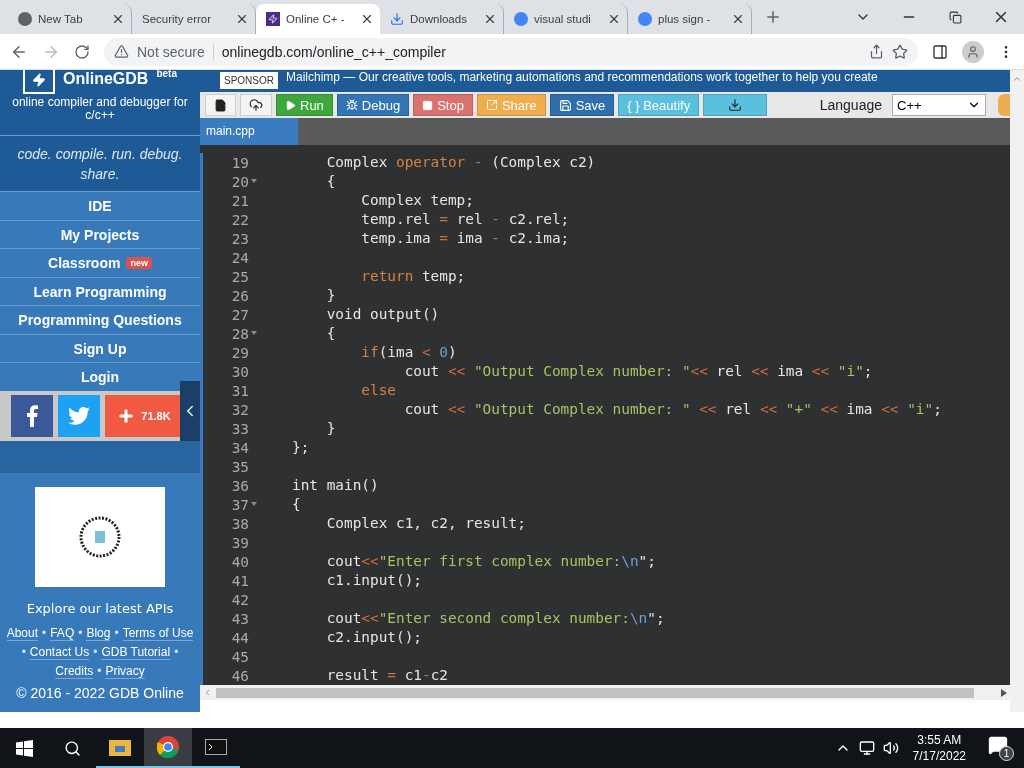  I want to click on nav-item: Programming Questions, so click(100, 319).